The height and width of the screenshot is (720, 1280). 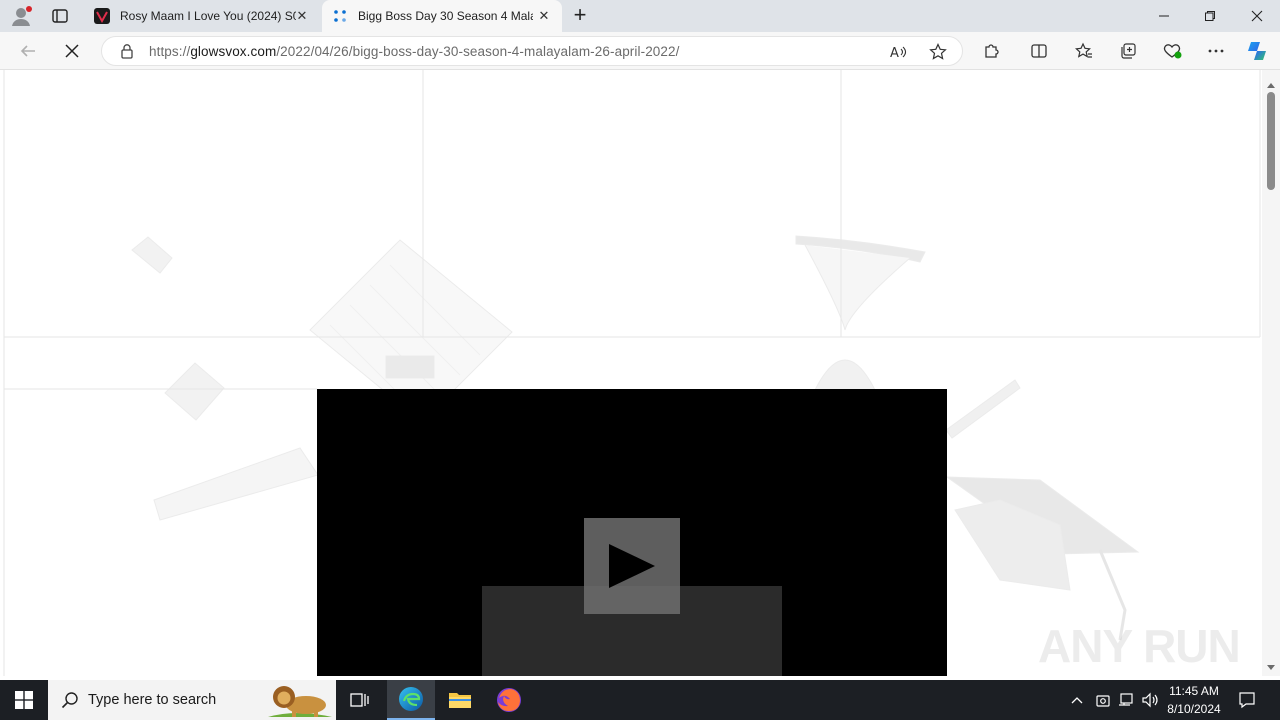 What do you see at coordinates (1126, 700) in the screenshot?
I see `network-icon` at bounding box center [1126, 700].